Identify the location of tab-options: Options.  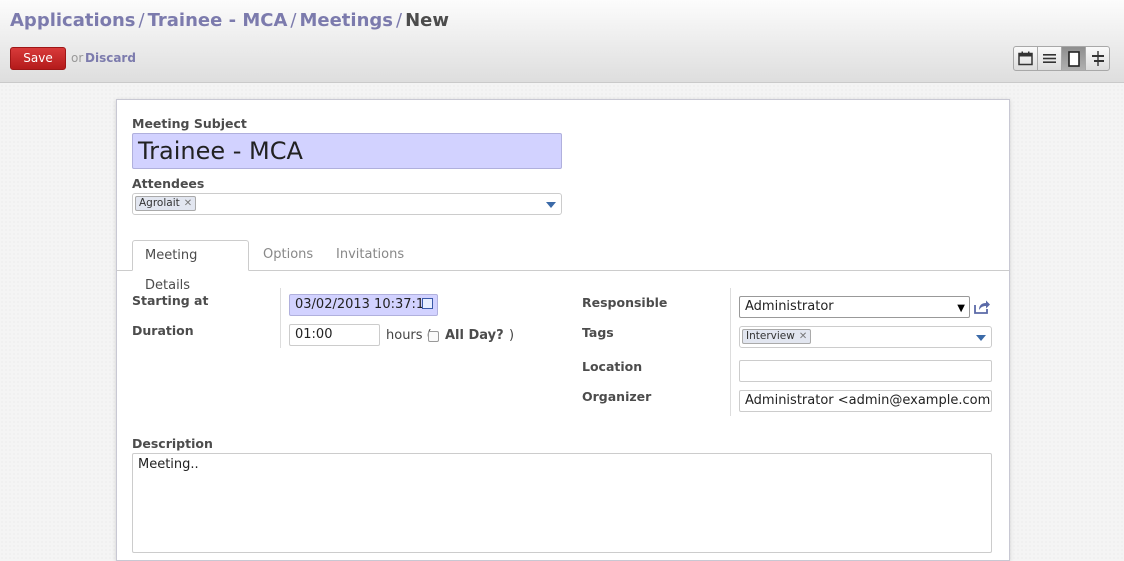
(288, 255).